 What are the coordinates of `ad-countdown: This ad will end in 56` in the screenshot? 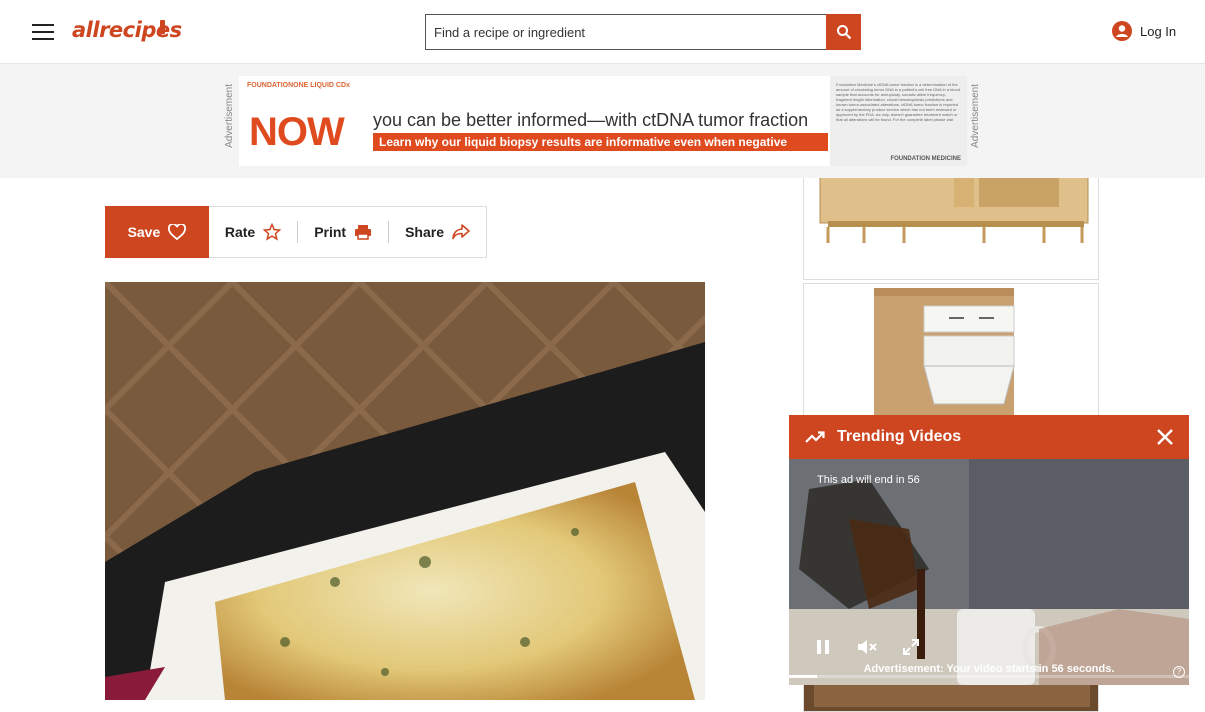 It's located at (868, 480).